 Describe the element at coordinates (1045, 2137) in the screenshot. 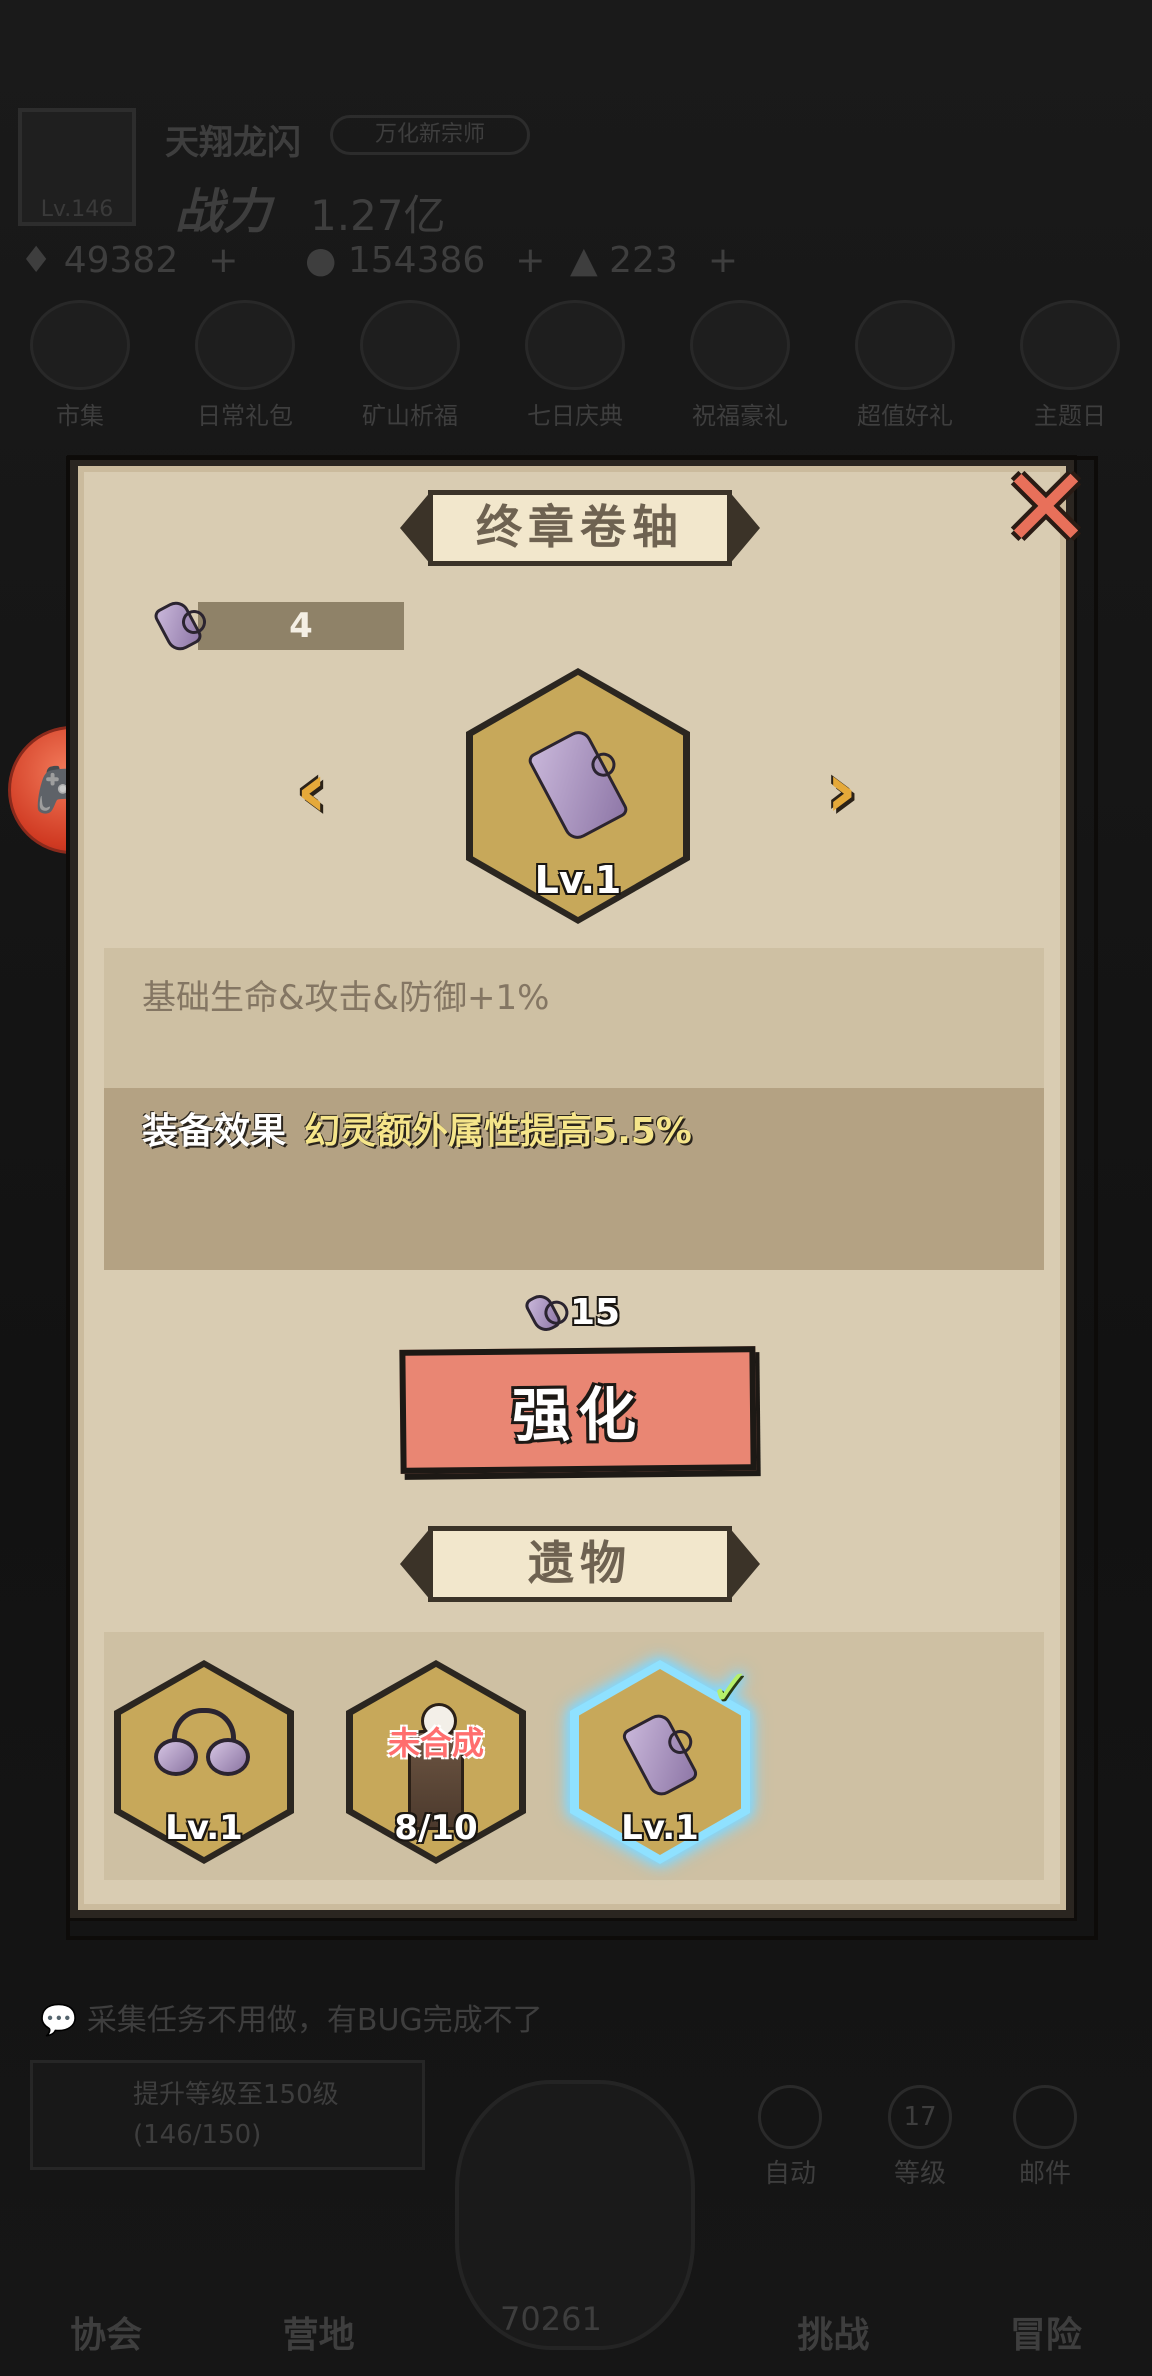

I see `mail-button: 邮件` at that location.